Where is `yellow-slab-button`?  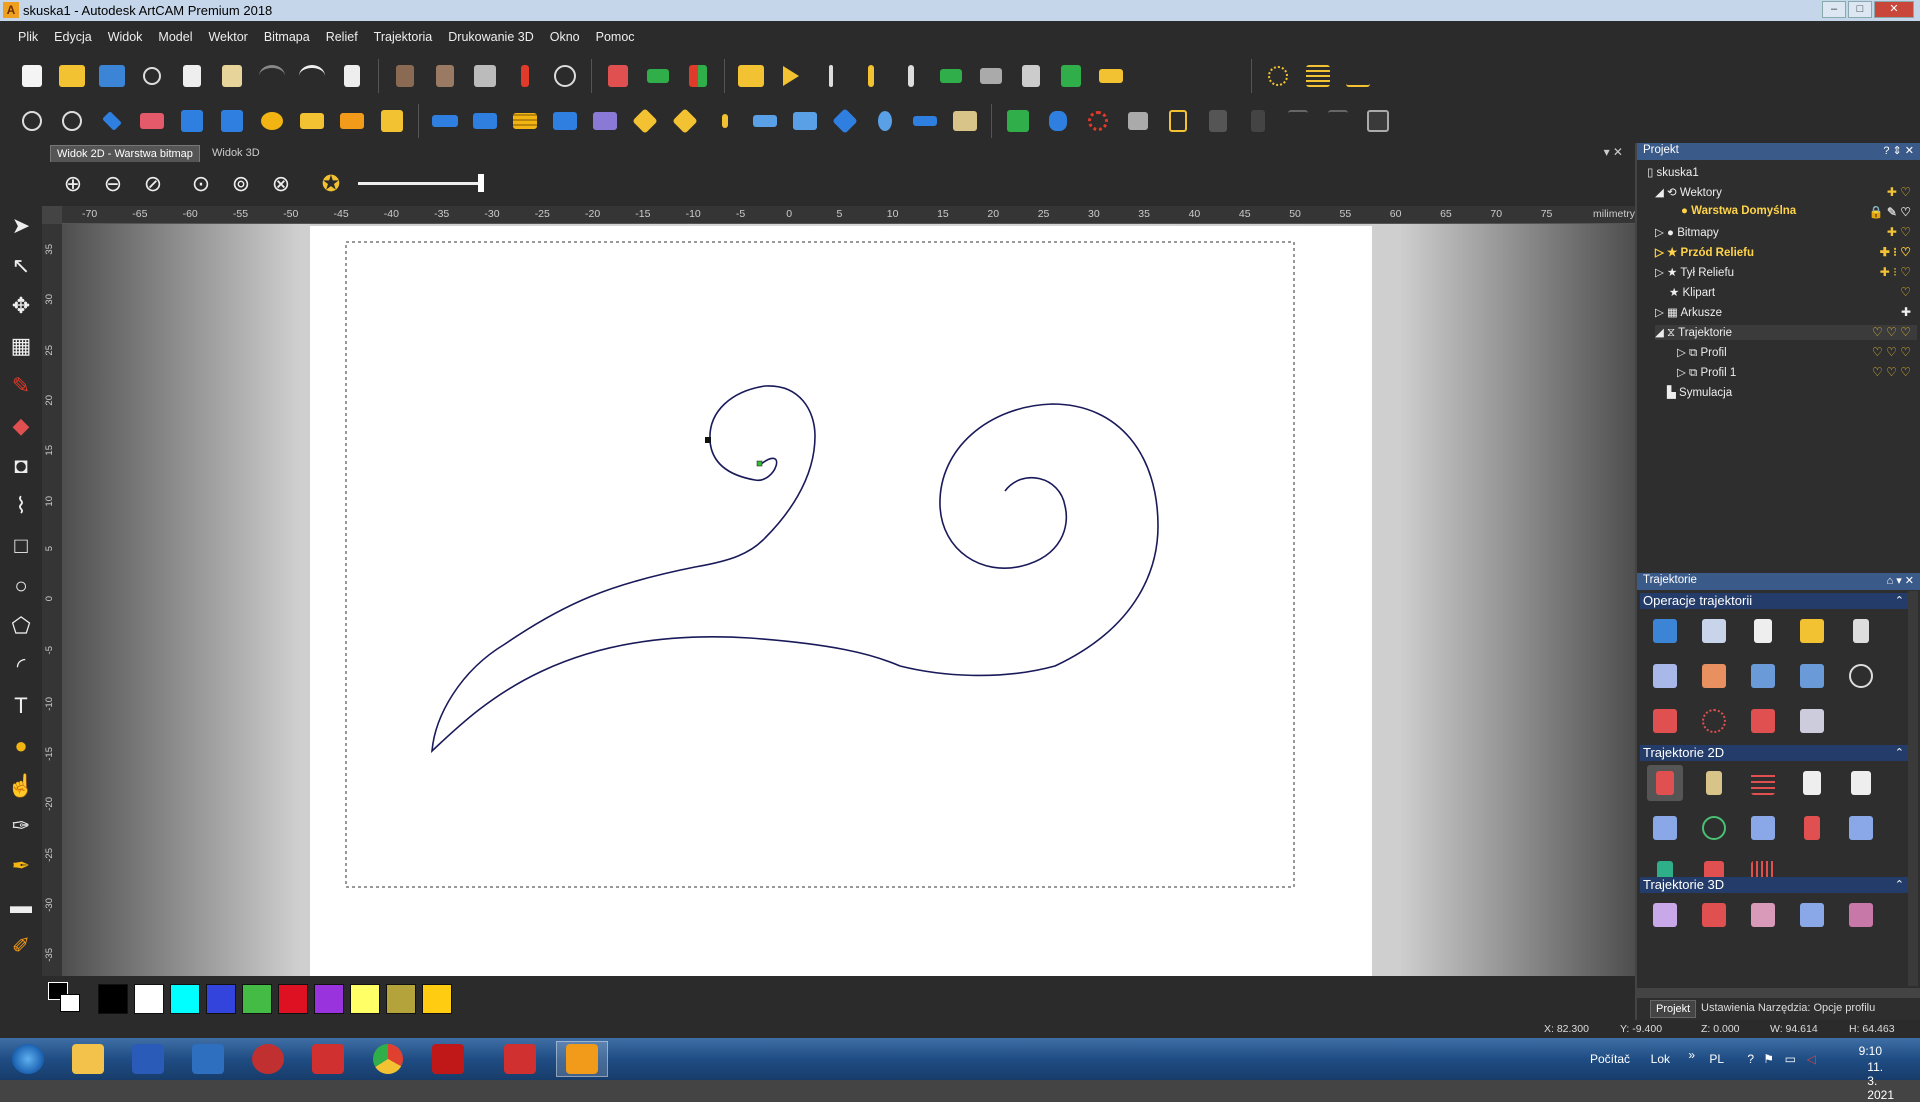 yellow-slab-button is located at coordinates (312, 121).